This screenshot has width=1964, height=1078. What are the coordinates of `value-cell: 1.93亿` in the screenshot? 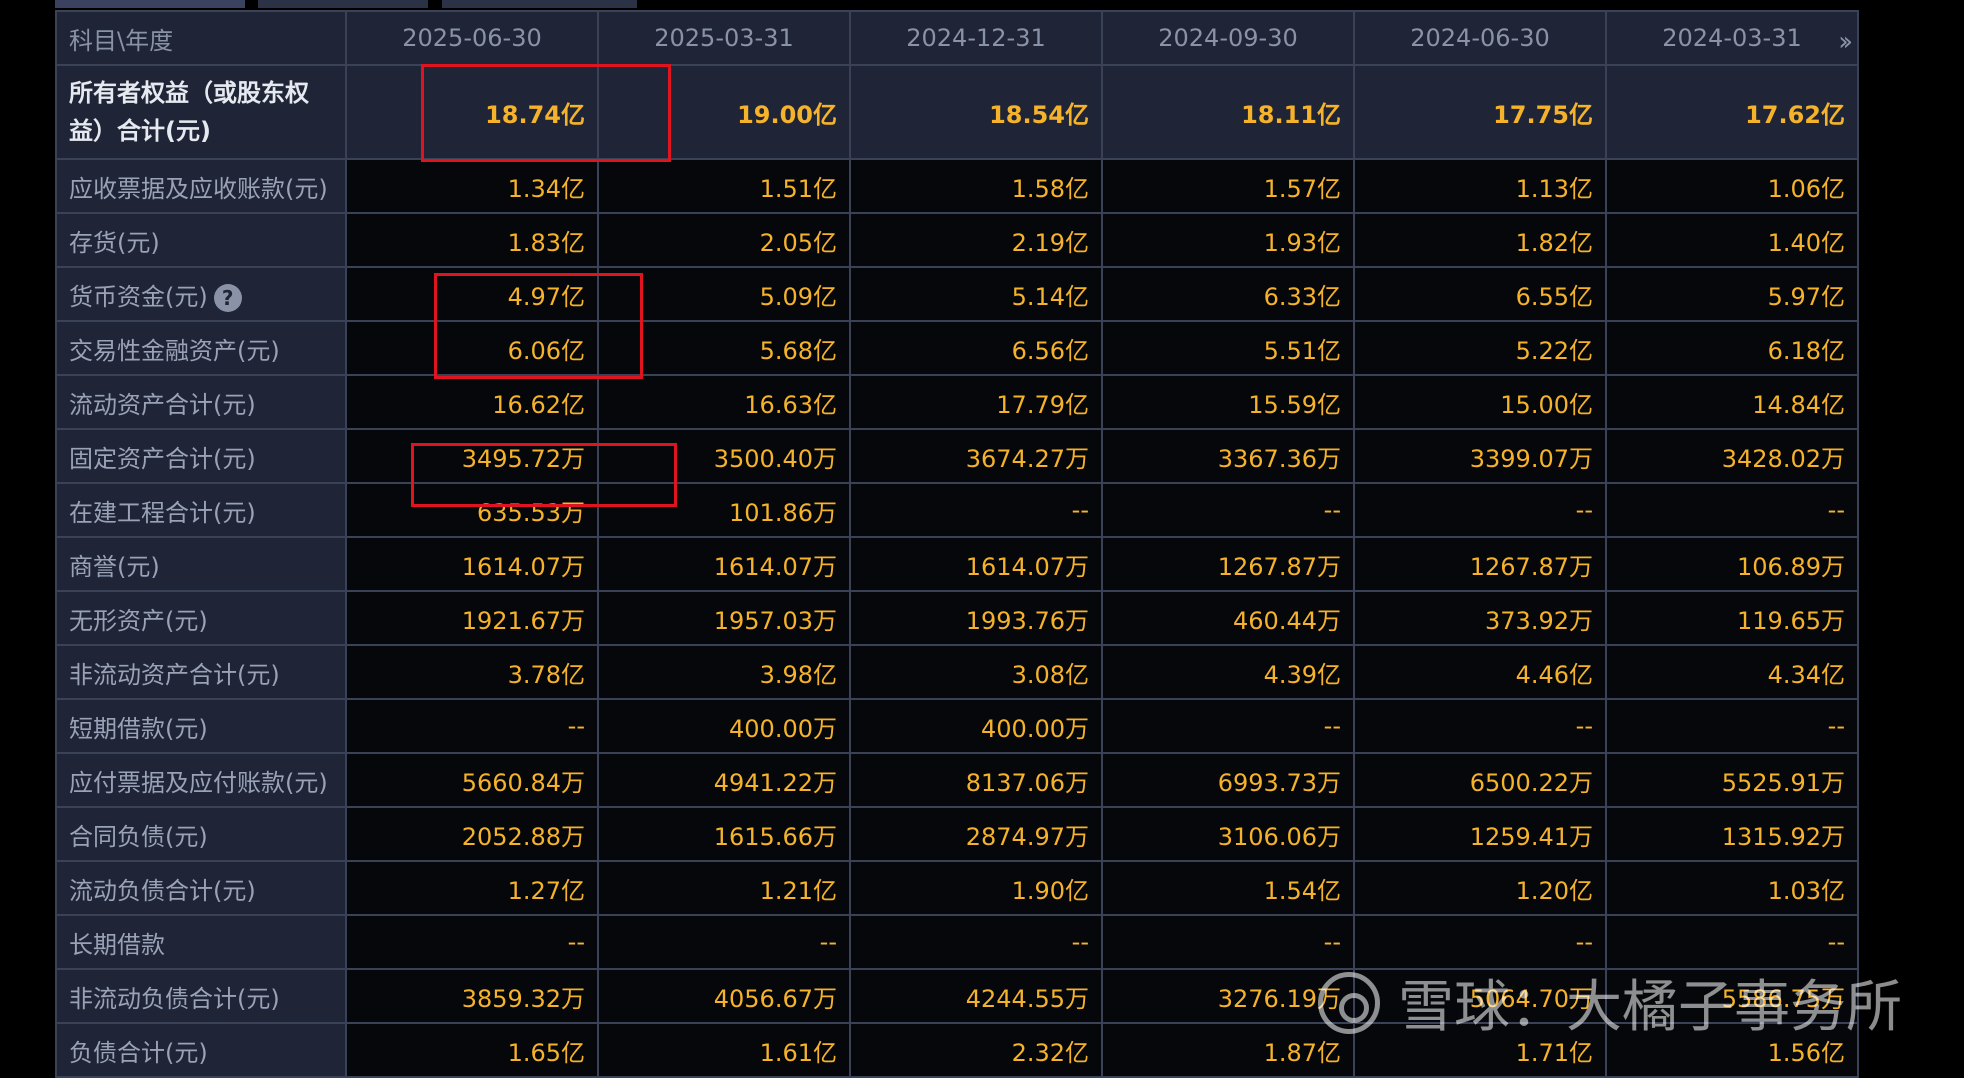 It's located at (1228, 240).